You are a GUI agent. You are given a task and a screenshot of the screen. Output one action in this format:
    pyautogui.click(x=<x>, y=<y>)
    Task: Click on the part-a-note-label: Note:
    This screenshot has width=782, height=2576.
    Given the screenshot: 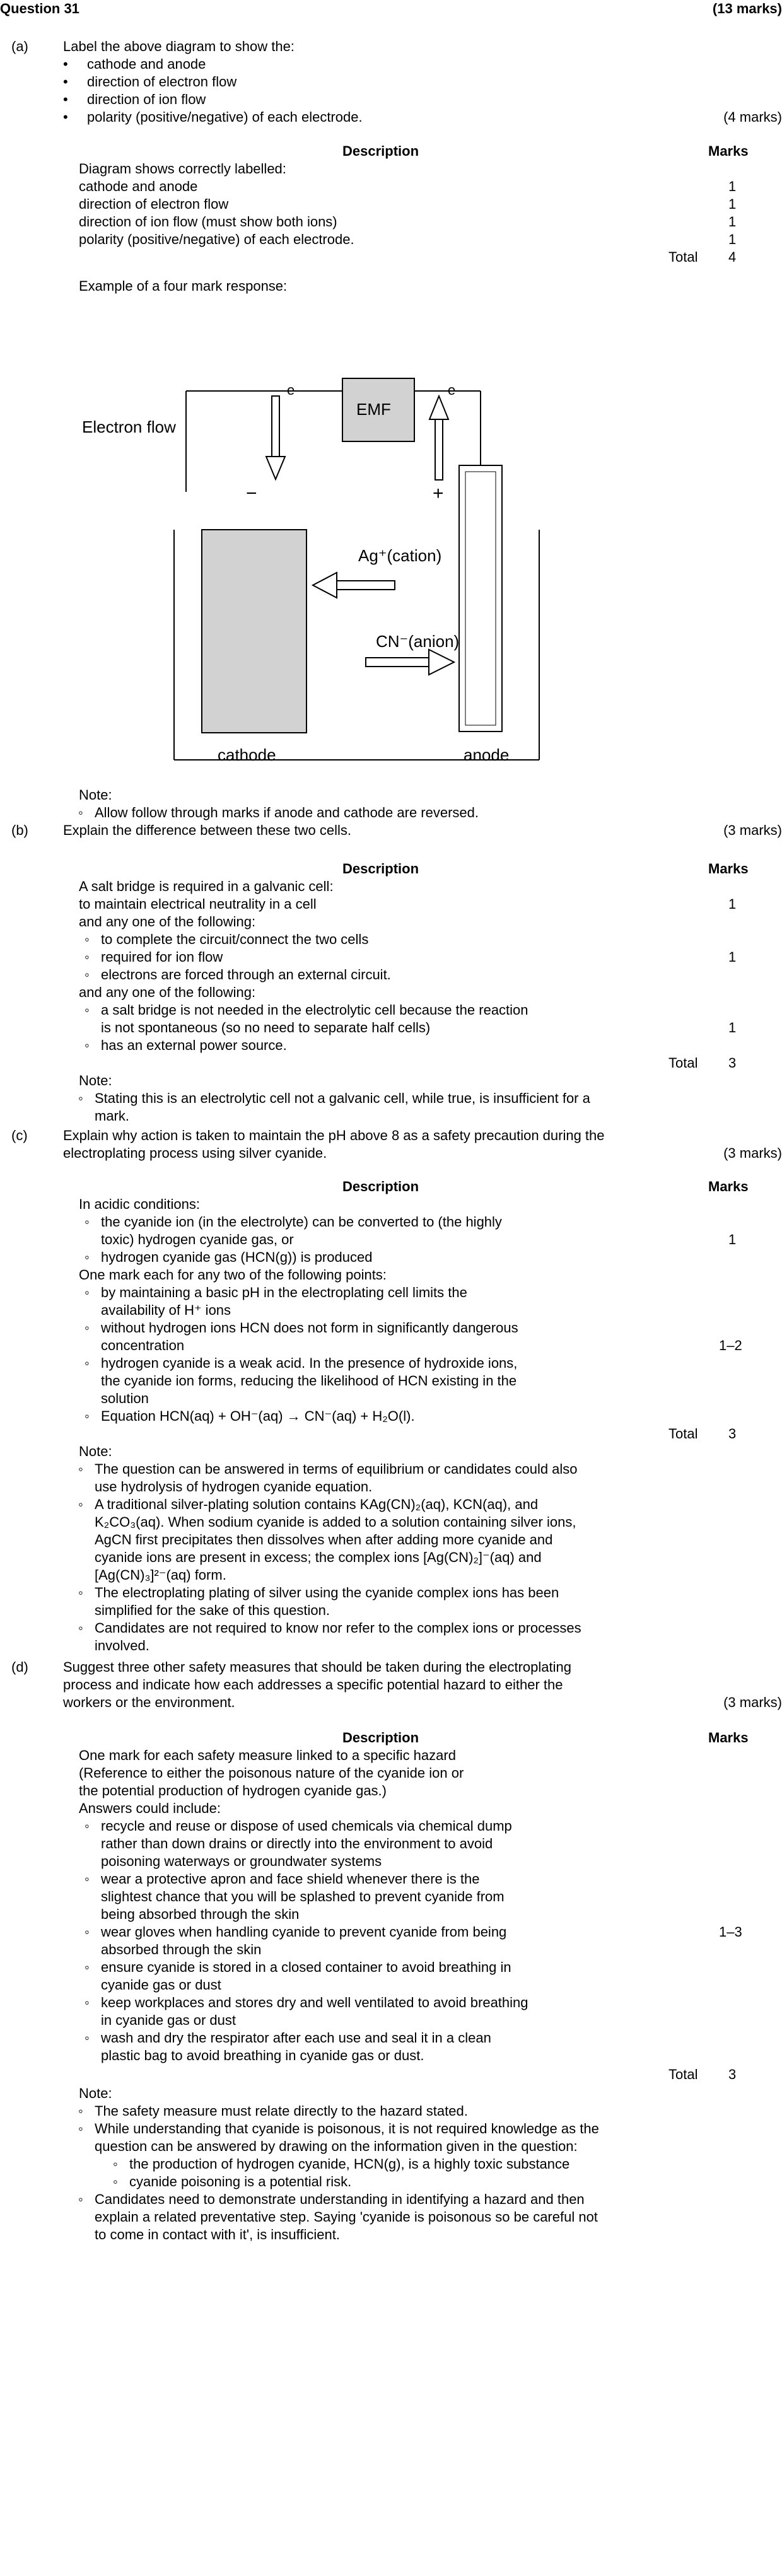 What is the action you would take?
    pyautogui.click(x=95, y=795)
    